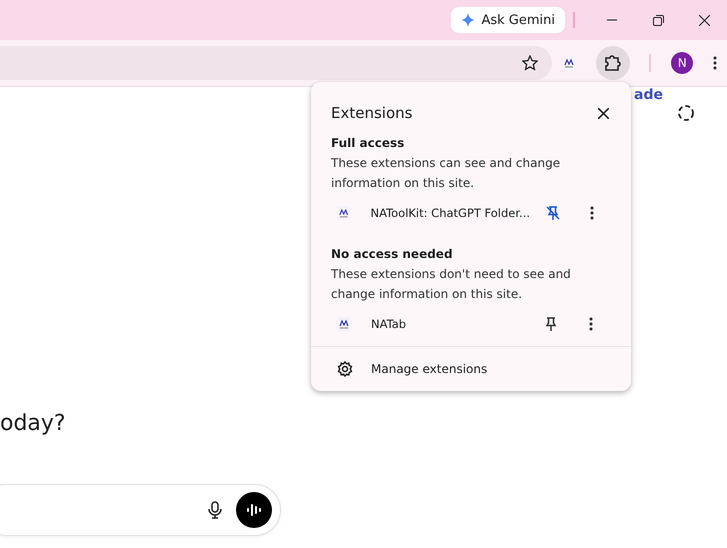  What do you see at coordinates (215, 510) in the screenshot?
I see `microphone-icon` at bounding box center [215, 510].